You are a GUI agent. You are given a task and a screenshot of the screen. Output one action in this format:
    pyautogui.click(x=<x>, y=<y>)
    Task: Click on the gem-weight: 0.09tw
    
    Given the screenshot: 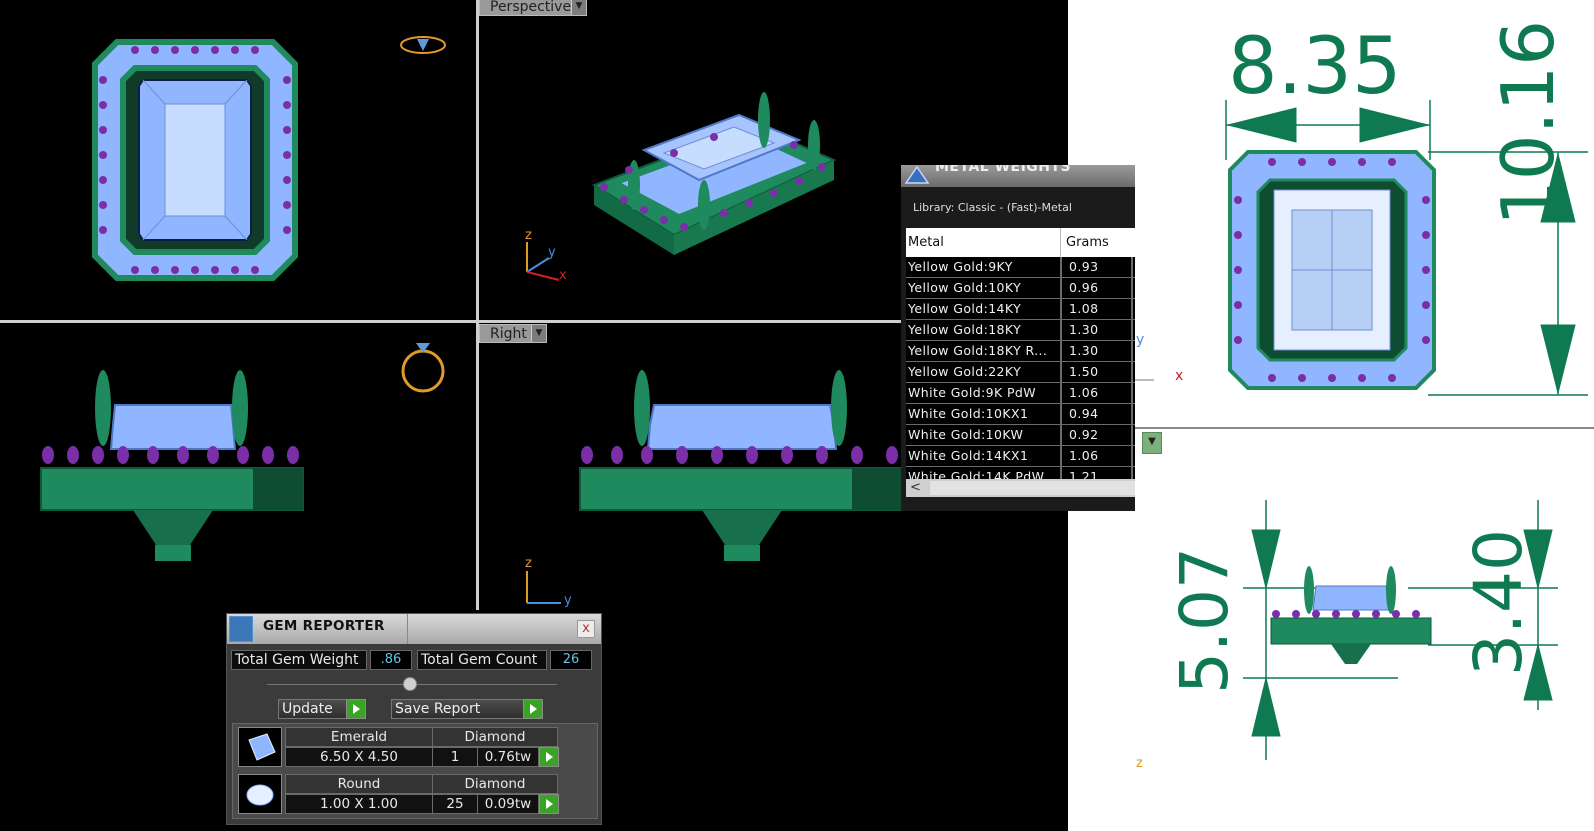 What is the action you would take?
    pyautogui.click(x=508, y=804)
    